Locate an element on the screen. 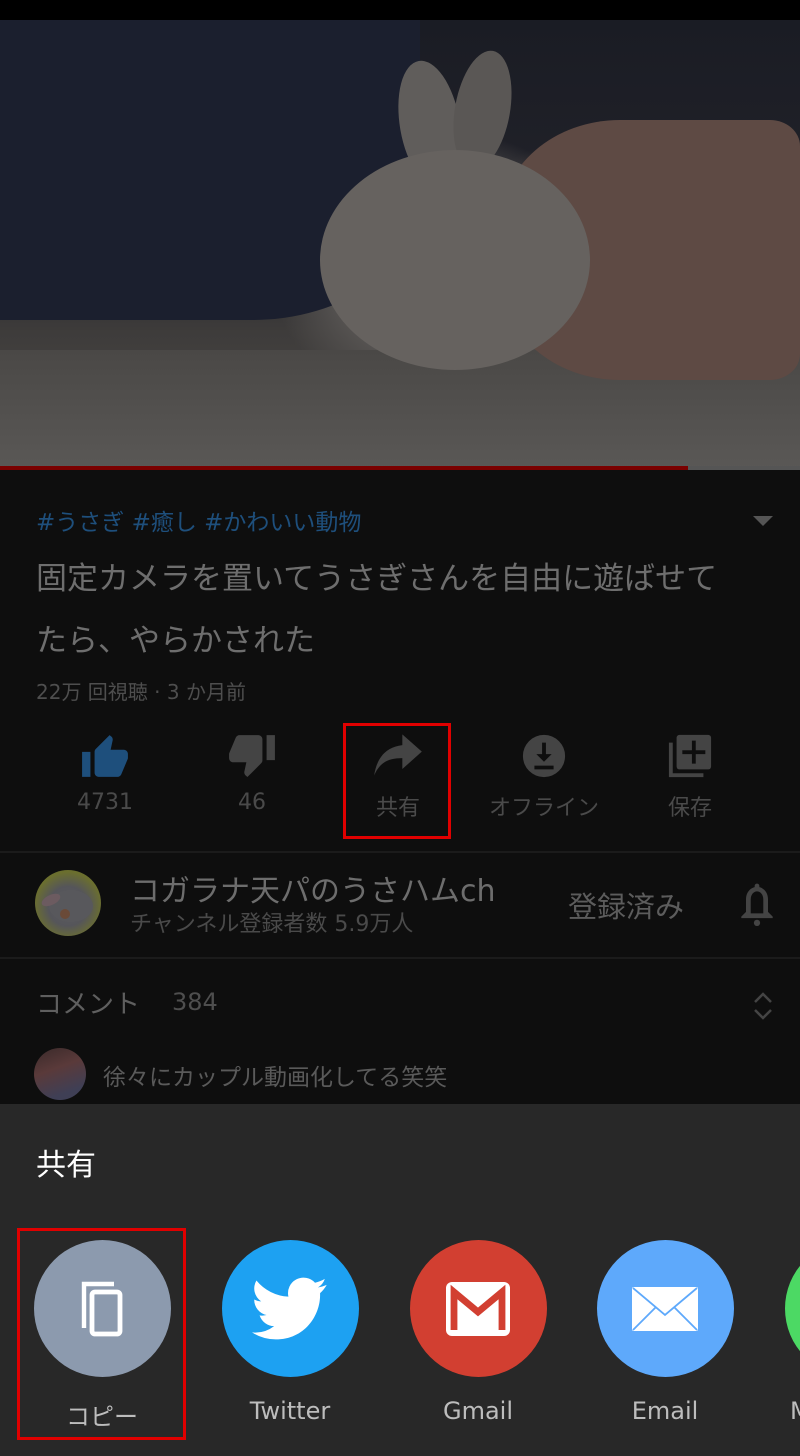 The image size is (800, 1456). share-target-label: Twitter is located at coordinates (290, 1411).